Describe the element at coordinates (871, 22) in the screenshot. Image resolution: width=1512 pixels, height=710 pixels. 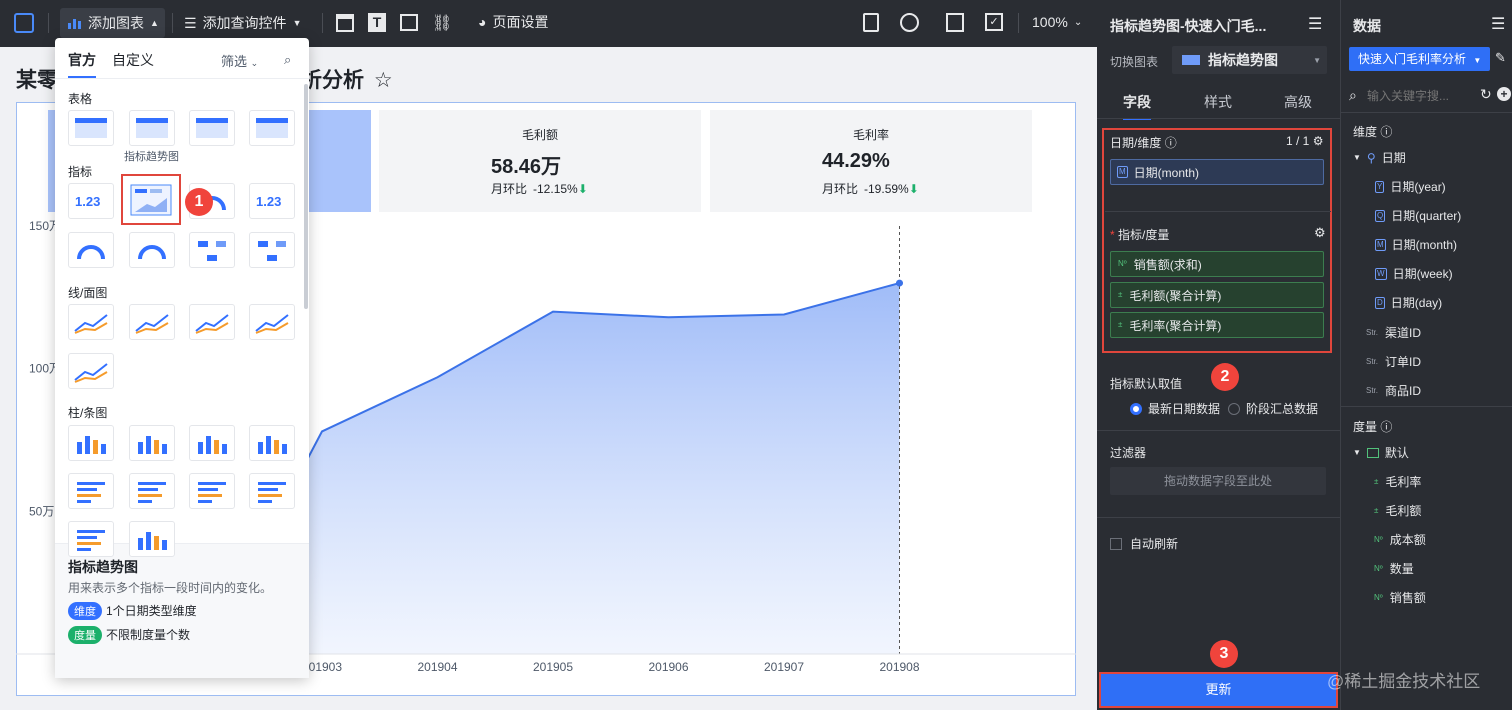
I see `report-icon` at that location.